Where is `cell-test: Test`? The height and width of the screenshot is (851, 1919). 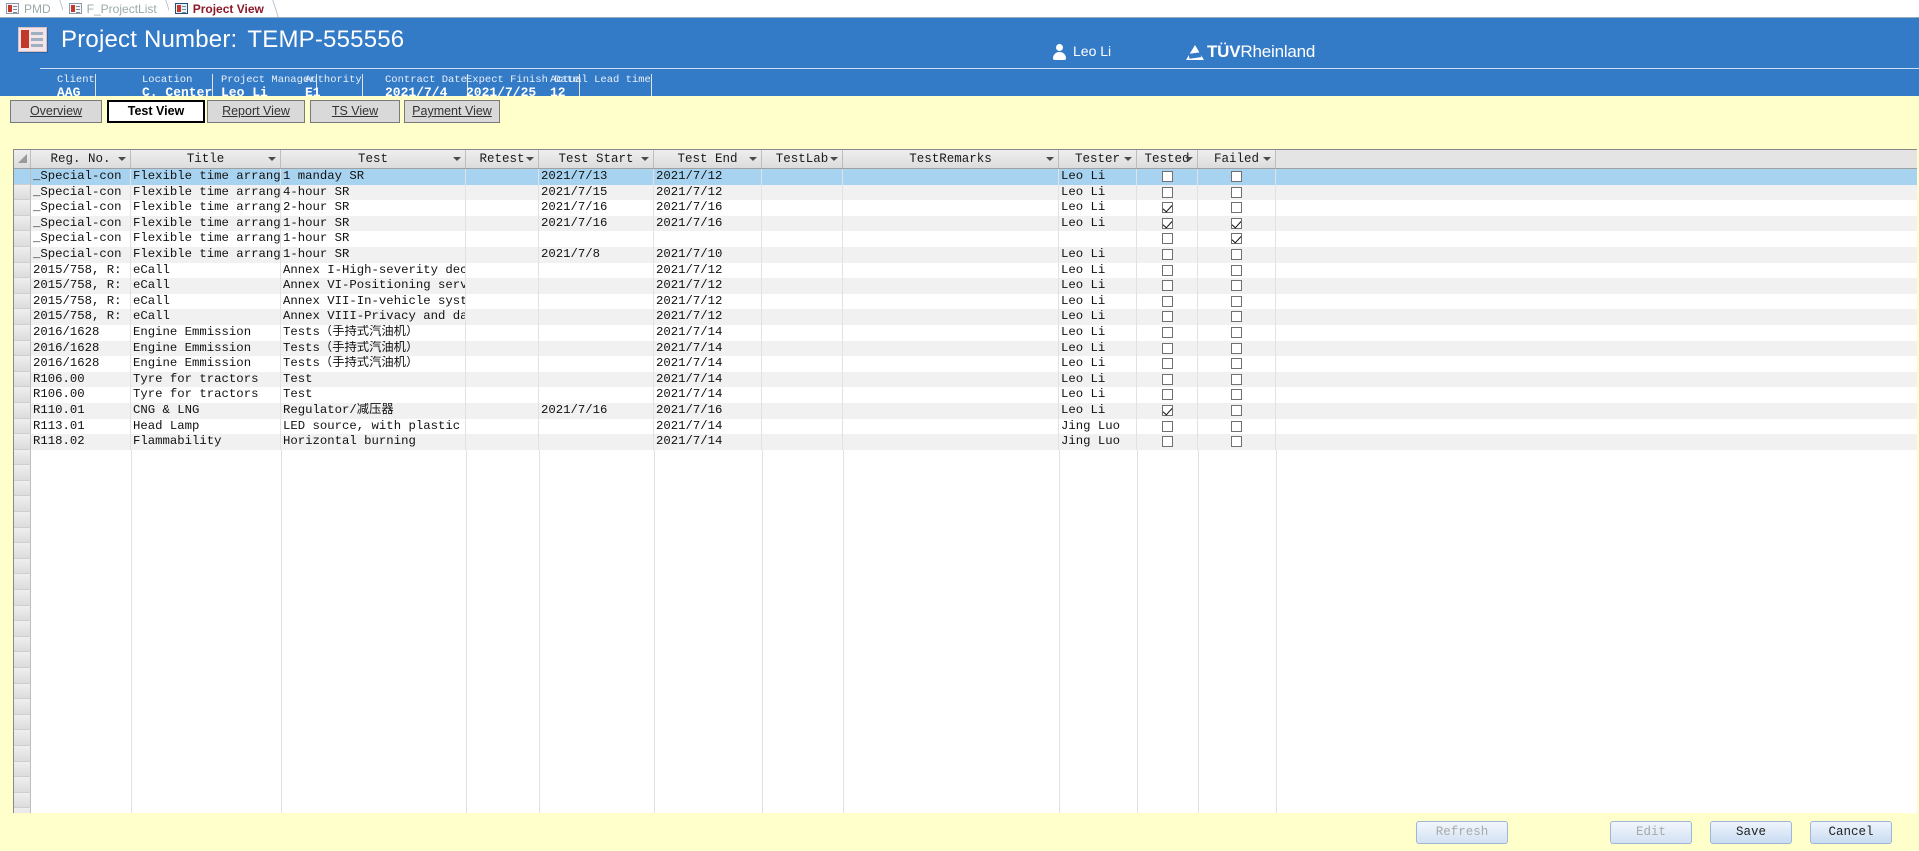 cell-test: Test is located at coordinates (373, 395).